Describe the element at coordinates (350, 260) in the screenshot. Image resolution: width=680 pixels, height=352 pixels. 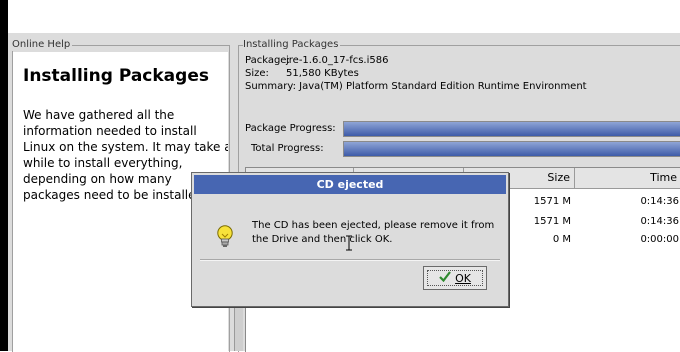
I see `dialog-separator` at that location.